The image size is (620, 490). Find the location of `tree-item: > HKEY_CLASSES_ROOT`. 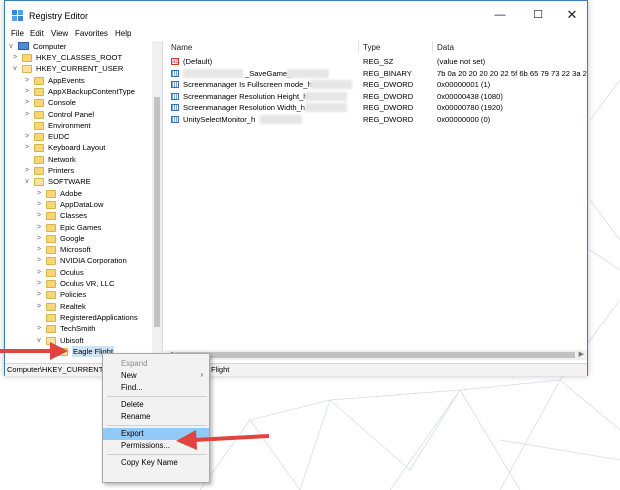

tree-item: > HKEY_CLASSES_ROOT is located at coordinates (79, 57).